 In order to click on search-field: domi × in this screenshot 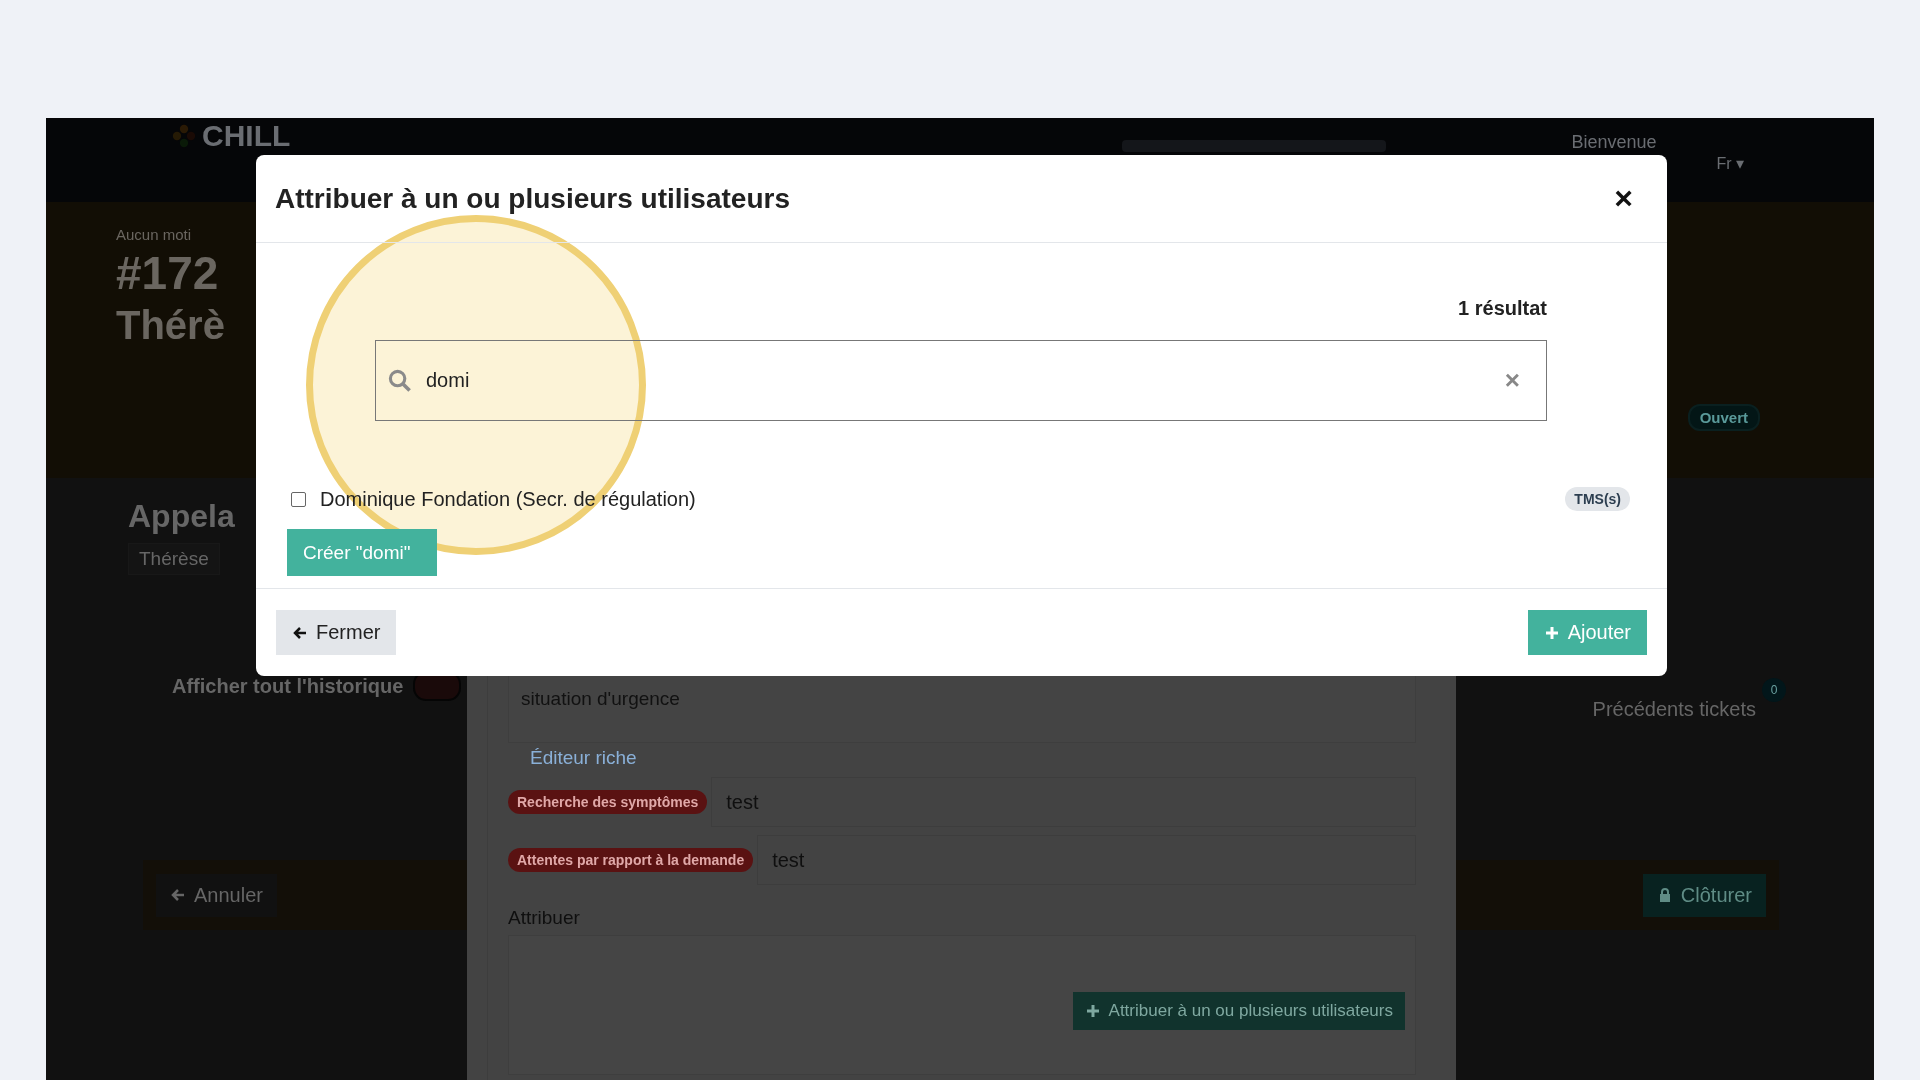, I will do `click(961, 380)`.